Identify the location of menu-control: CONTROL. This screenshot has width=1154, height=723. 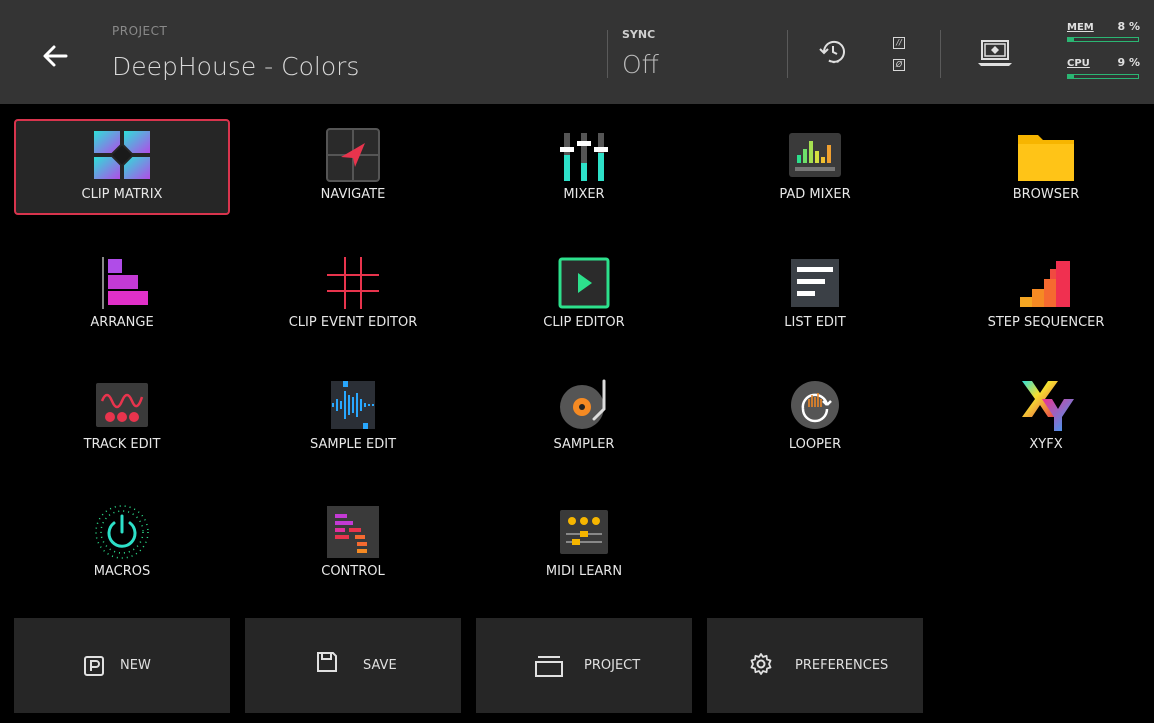
(353, 544).